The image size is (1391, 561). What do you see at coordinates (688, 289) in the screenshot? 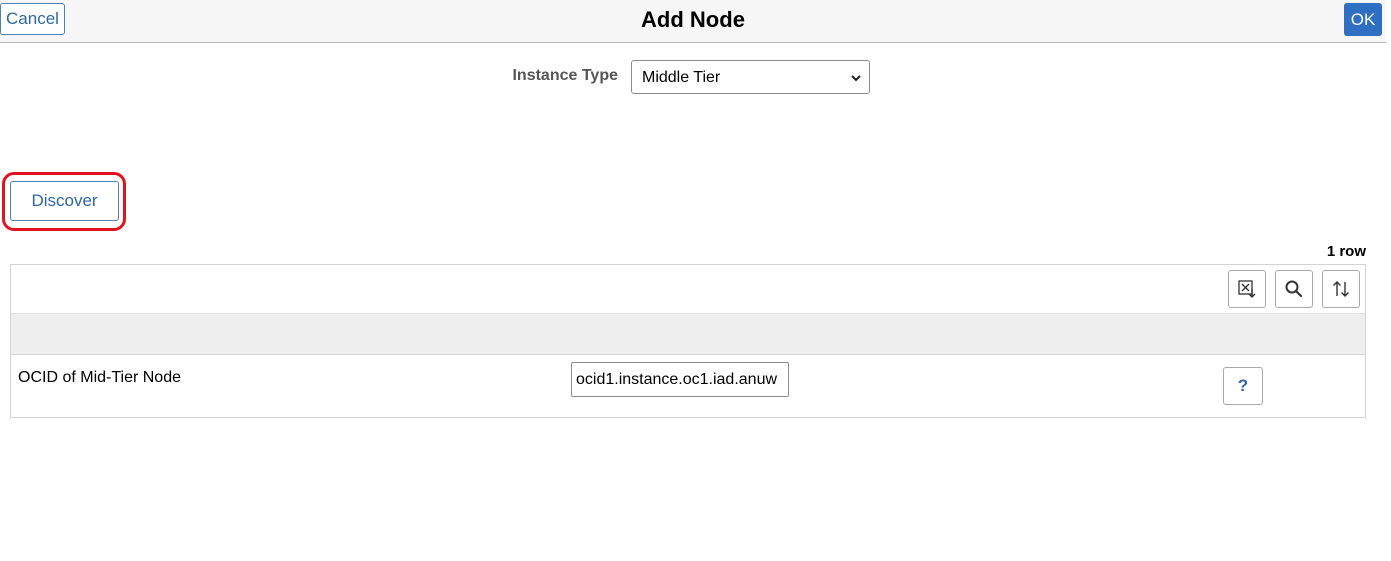
I see `grid-toolbar` at bounding box center [688, 289].